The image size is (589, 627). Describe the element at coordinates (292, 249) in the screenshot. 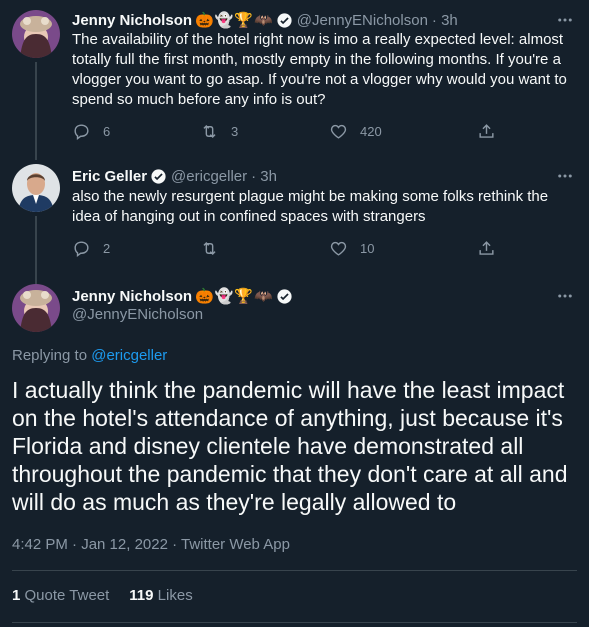

I see `tweet-actions: 2 10` at that location.